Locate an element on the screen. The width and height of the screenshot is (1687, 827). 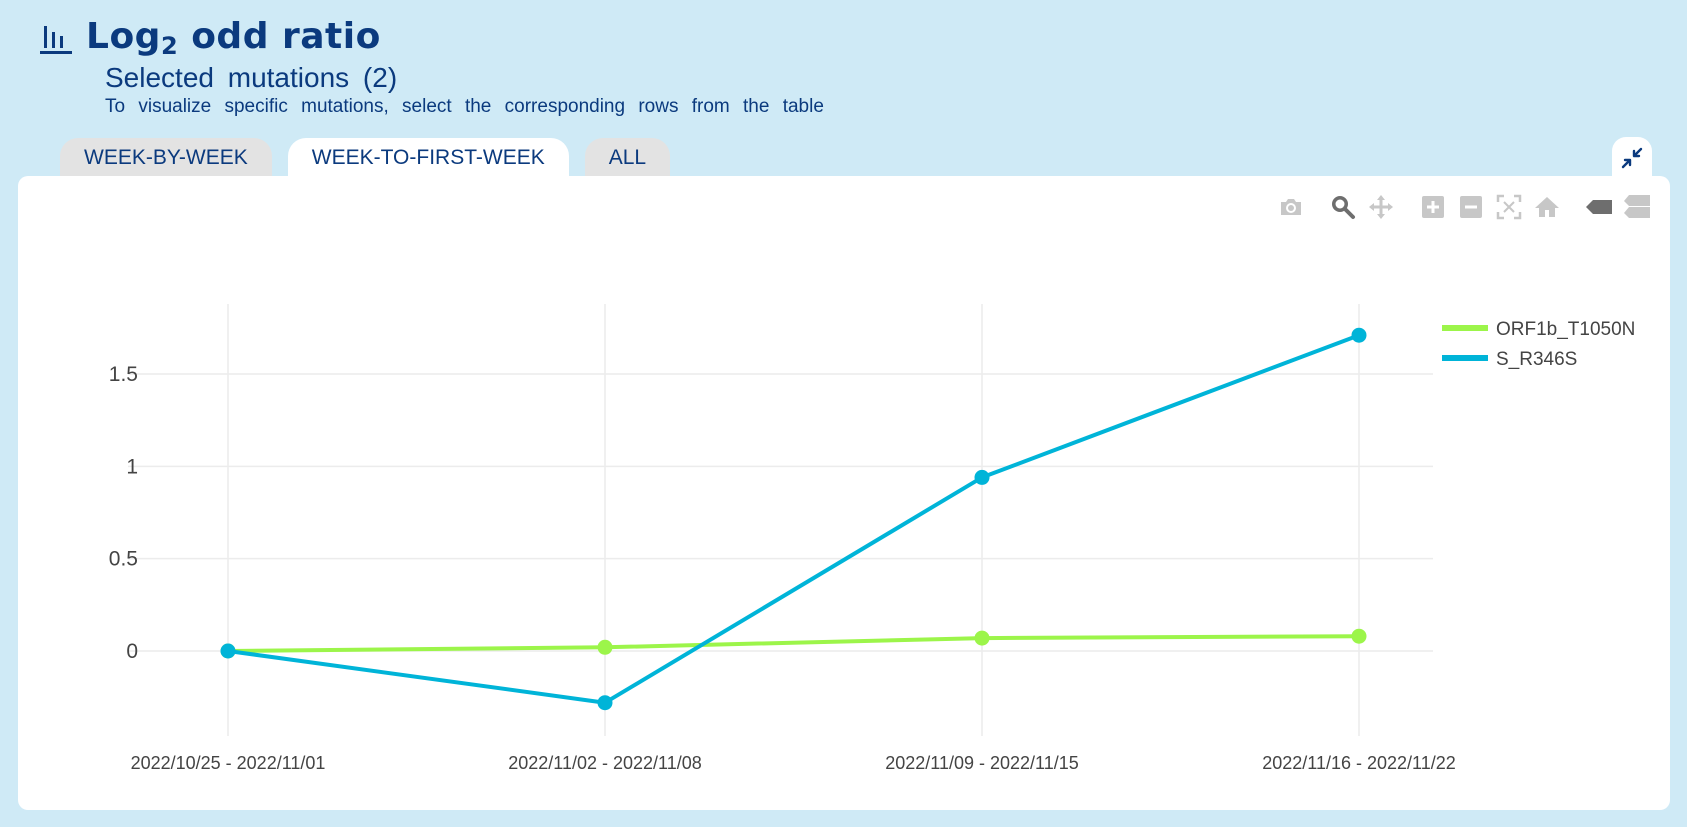
y-tick-label: 1 is located at coordinates (132, 466).